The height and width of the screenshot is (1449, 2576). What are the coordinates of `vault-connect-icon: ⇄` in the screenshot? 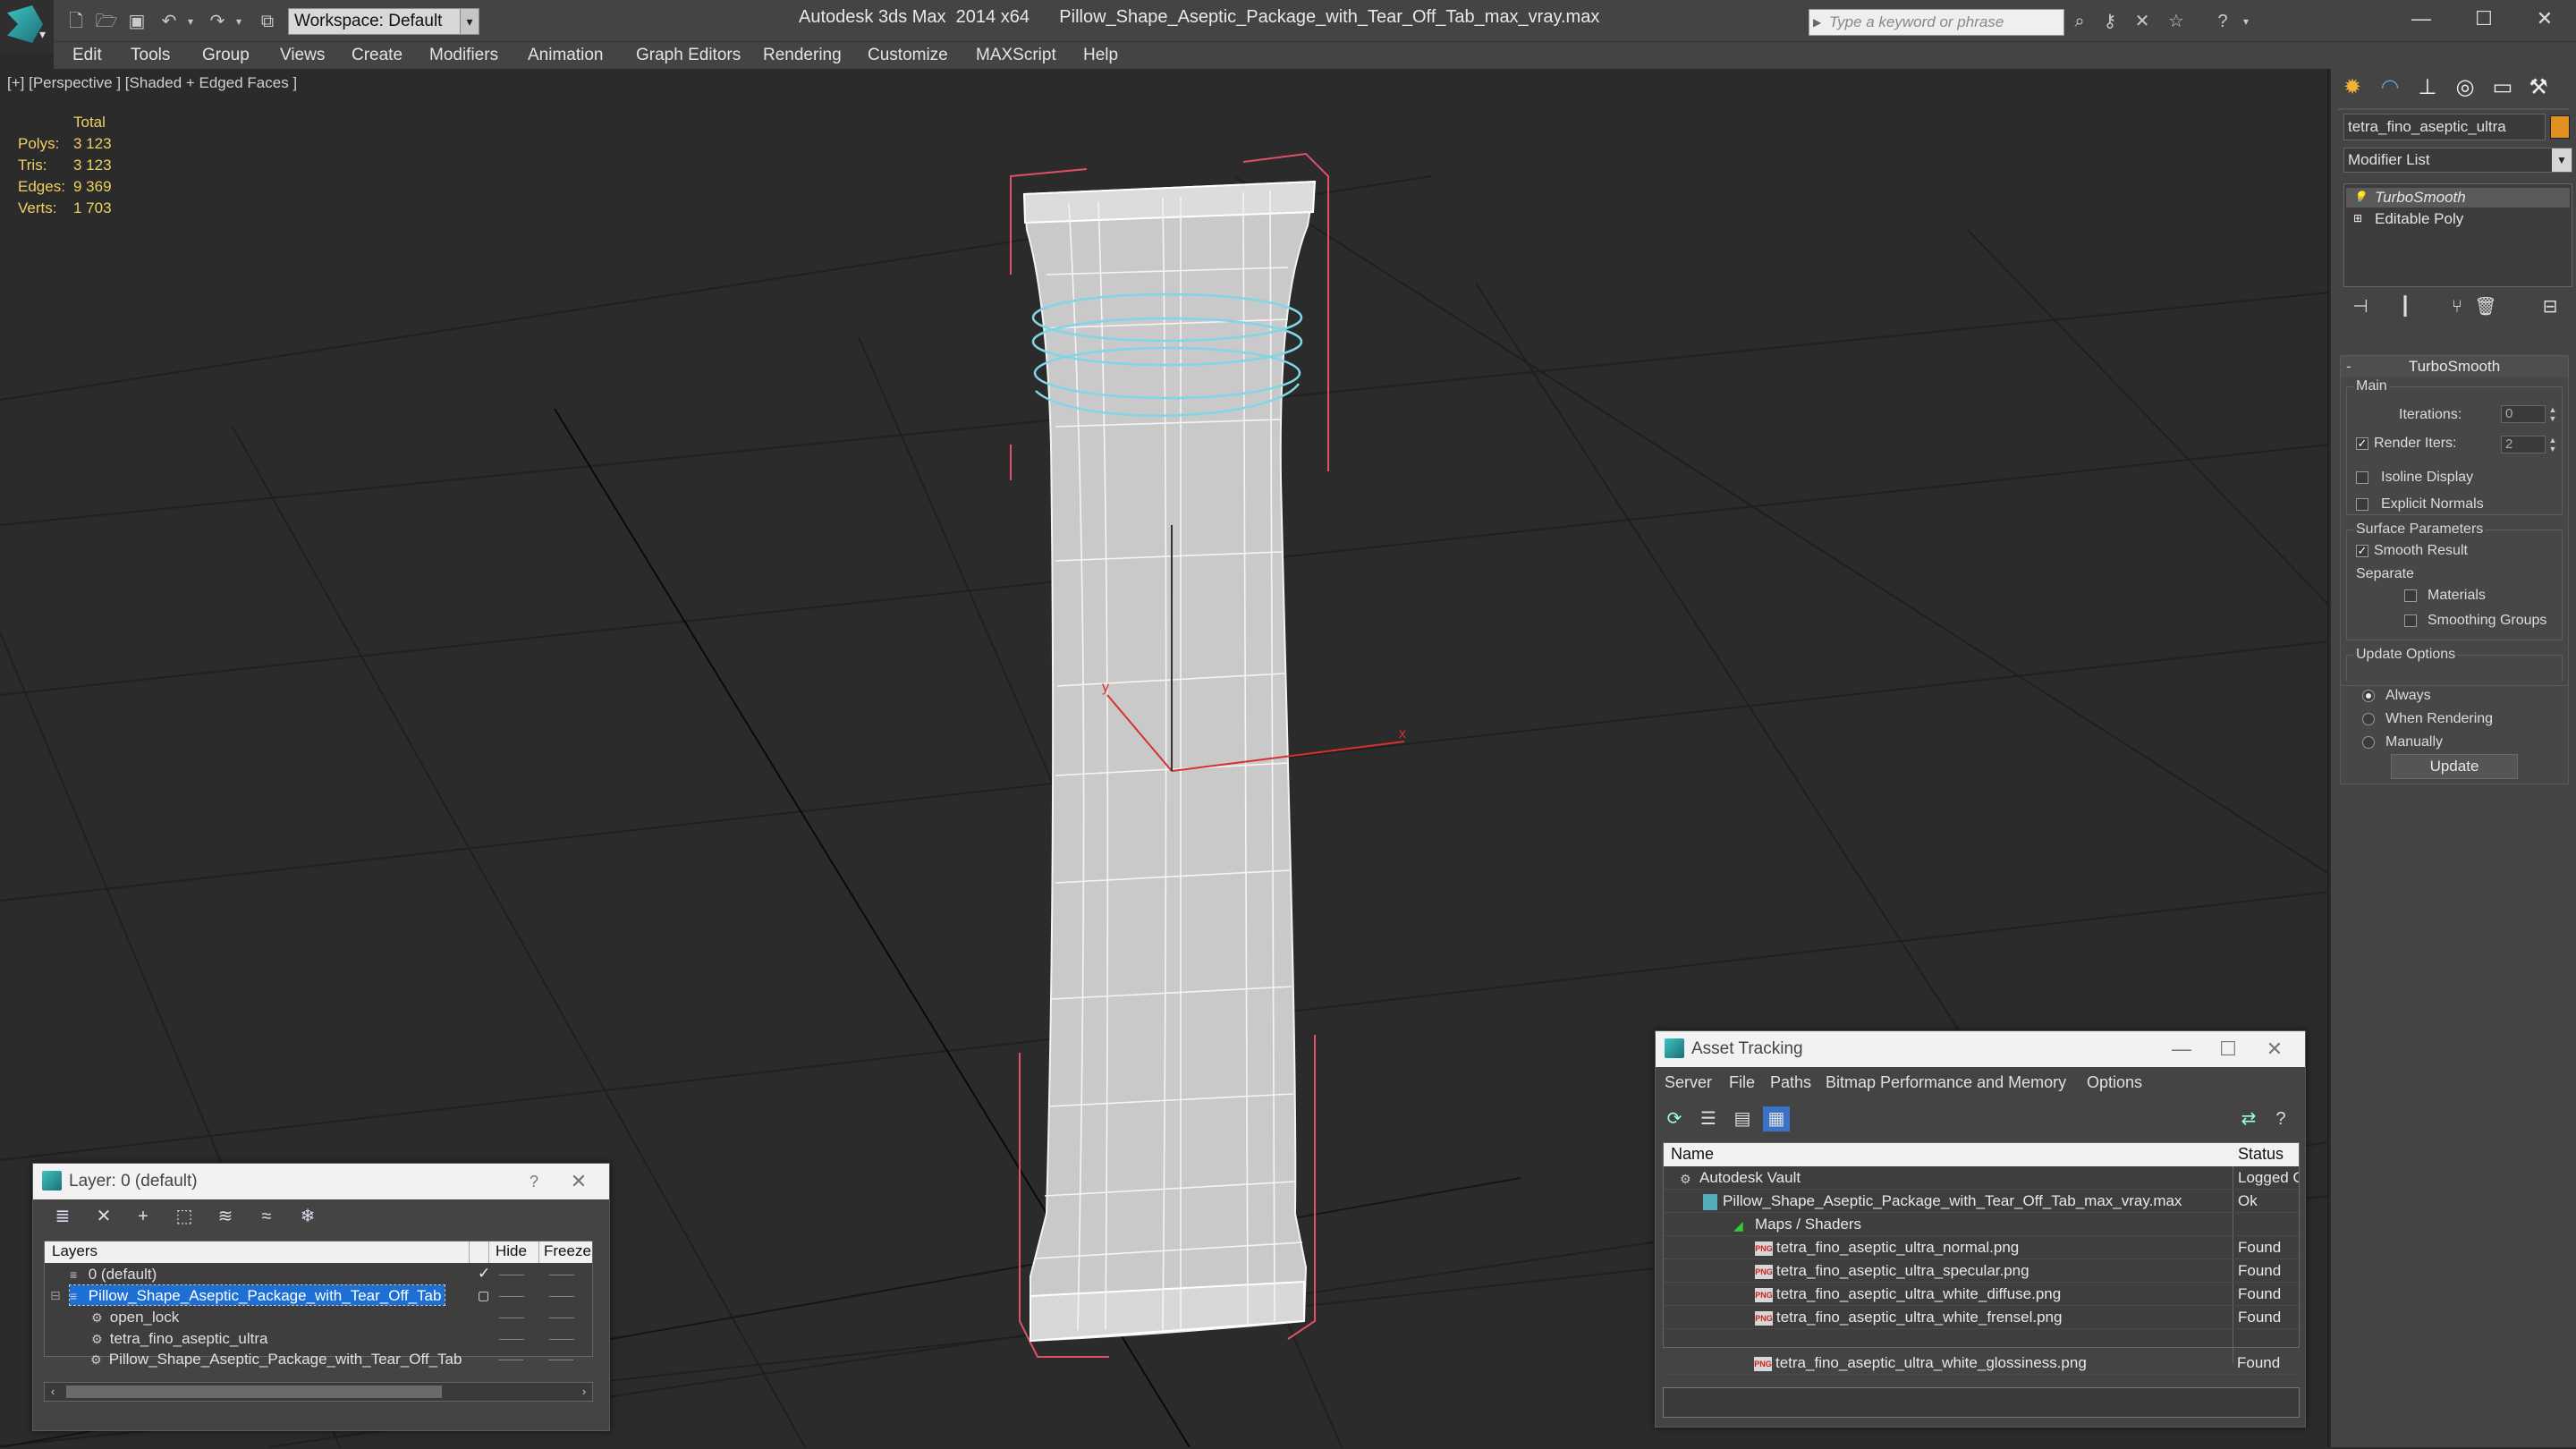 It's located at (2248, 1118).